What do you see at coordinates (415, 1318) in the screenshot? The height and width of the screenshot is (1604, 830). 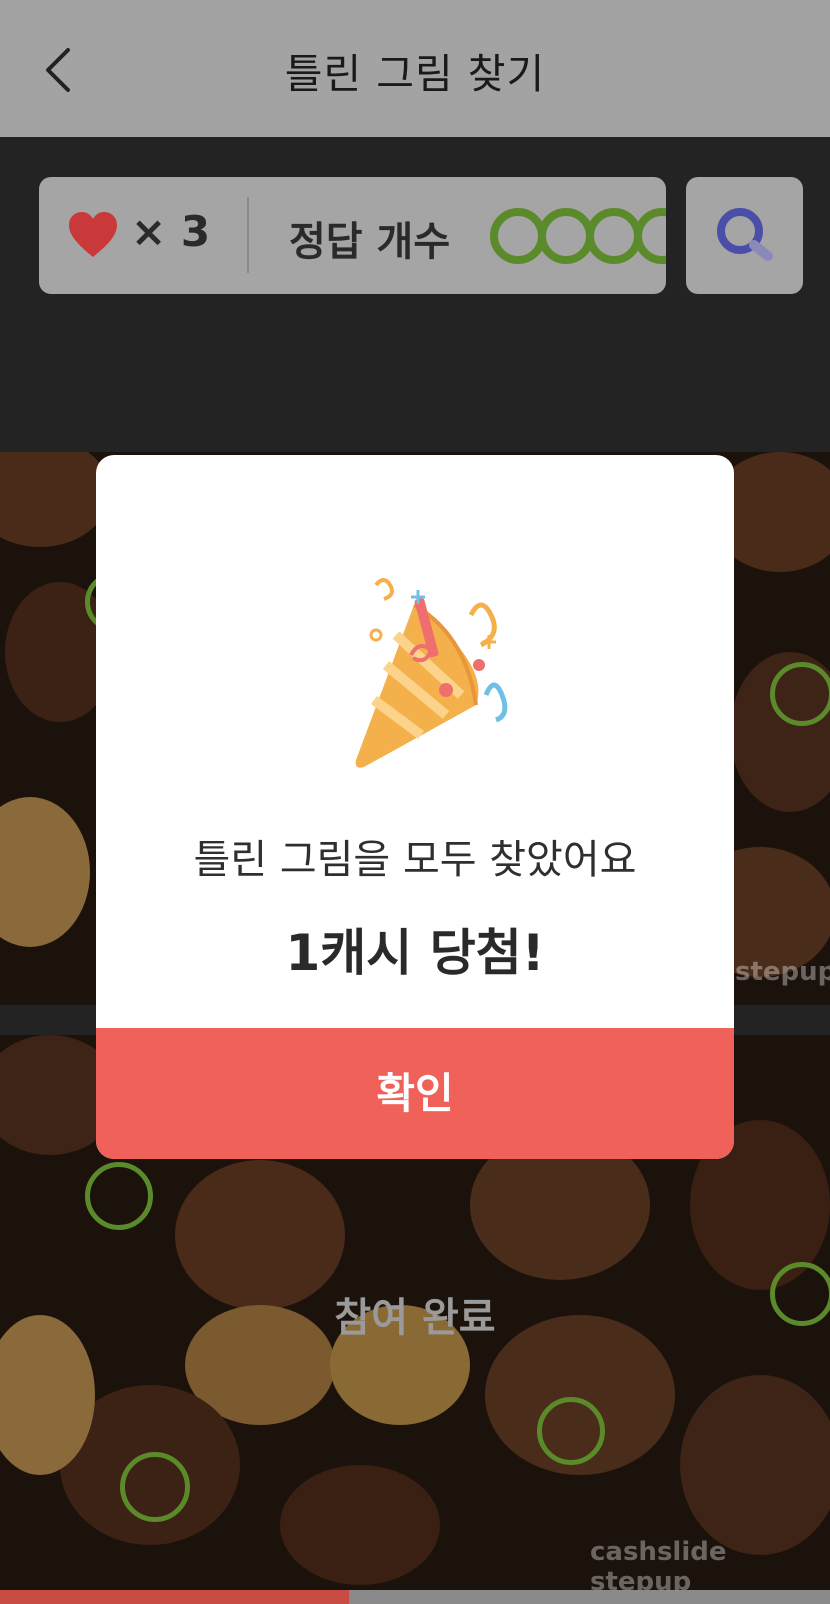 I see `participation-complete-label: 참여 완료` at bounding box center [415, 1318].